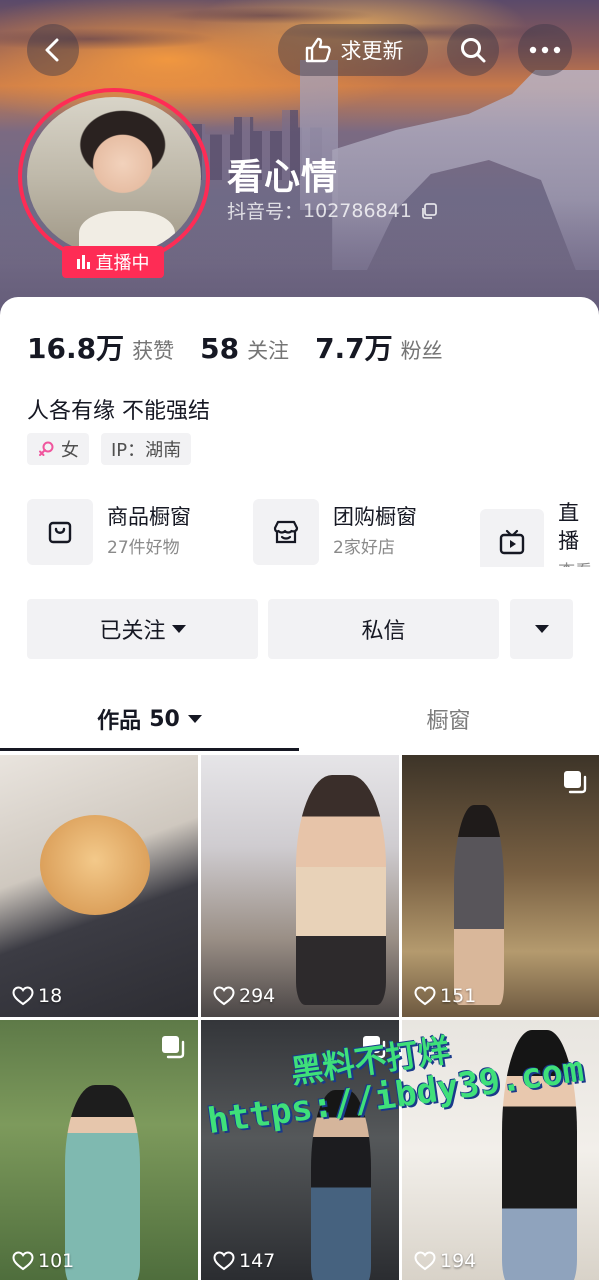 Image resolution: width=599 pixels, height=1280 pixels. I want to click on services-row: 商品橱窗 27件好物 团购橱窗 2家好店 直播, so click(313, 533).